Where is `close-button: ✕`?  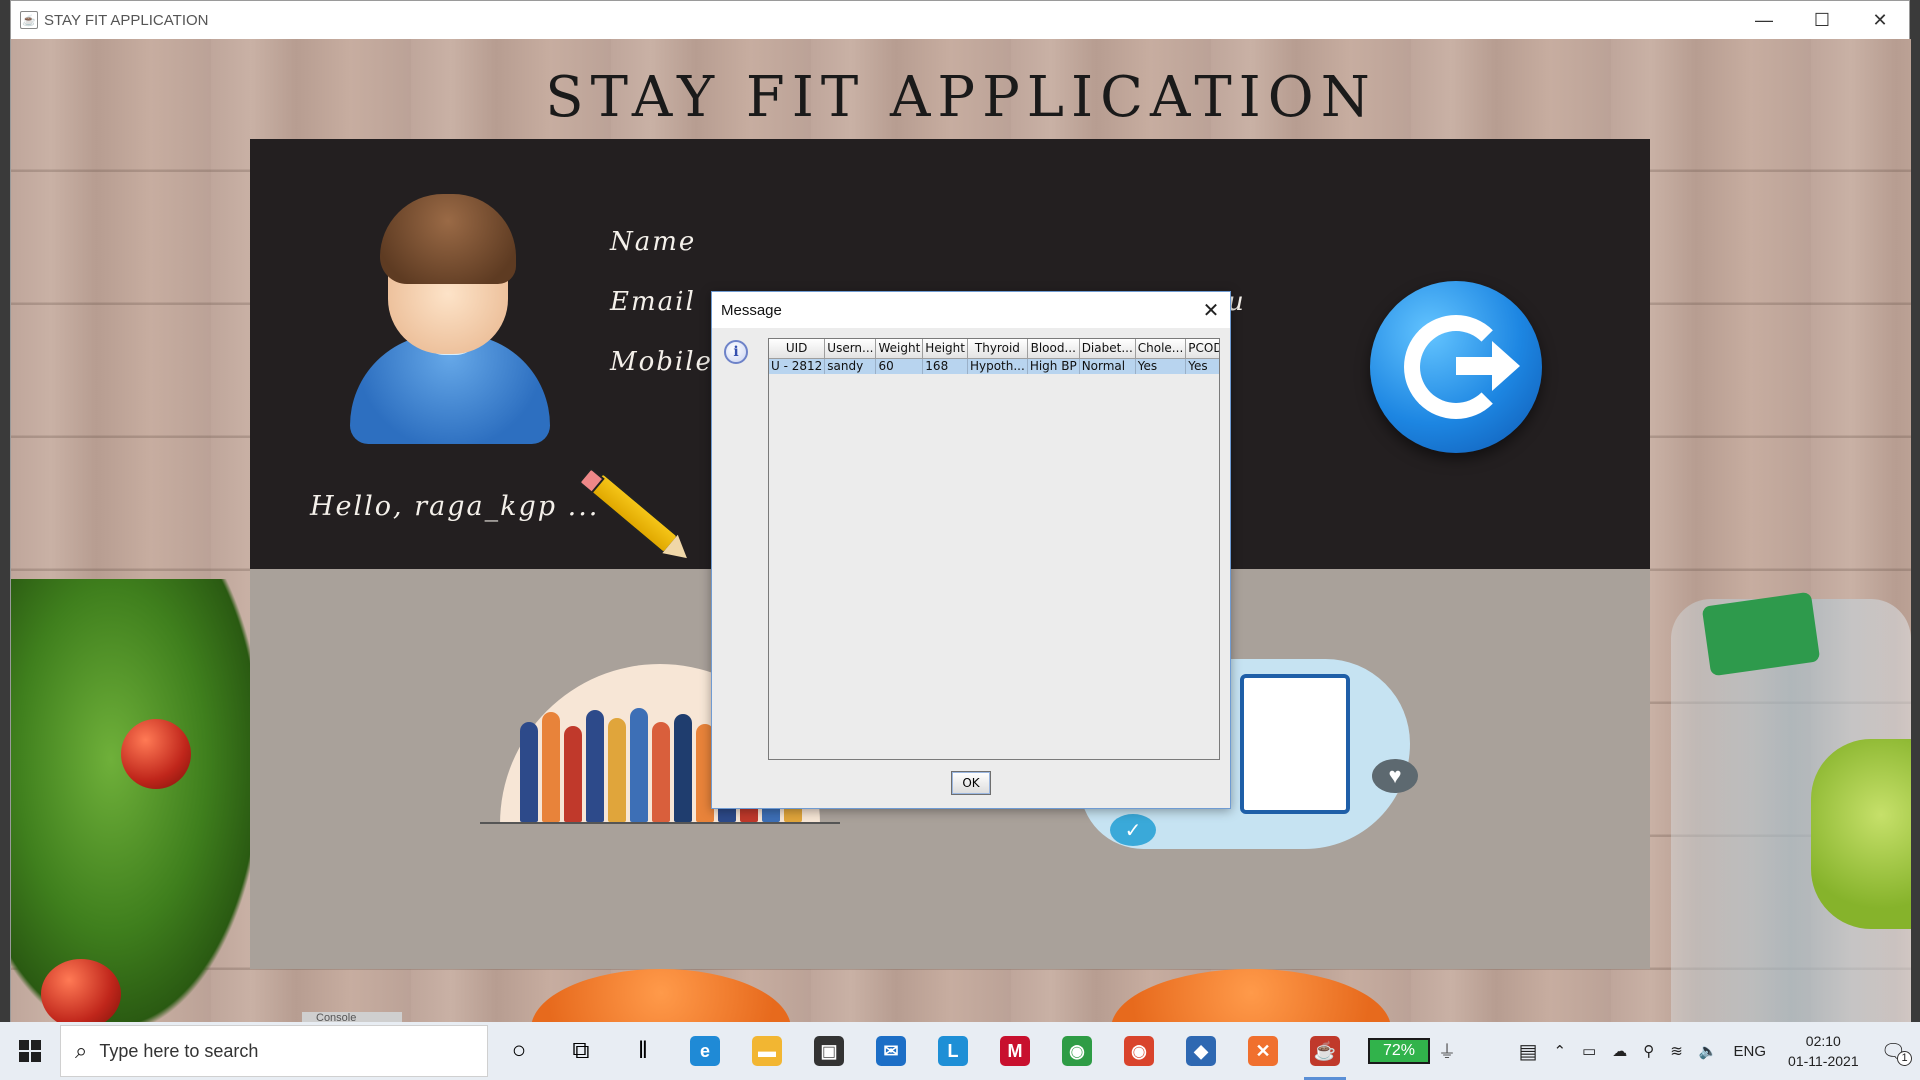
close-button: ✕ is located at coordinates (1880, 20).